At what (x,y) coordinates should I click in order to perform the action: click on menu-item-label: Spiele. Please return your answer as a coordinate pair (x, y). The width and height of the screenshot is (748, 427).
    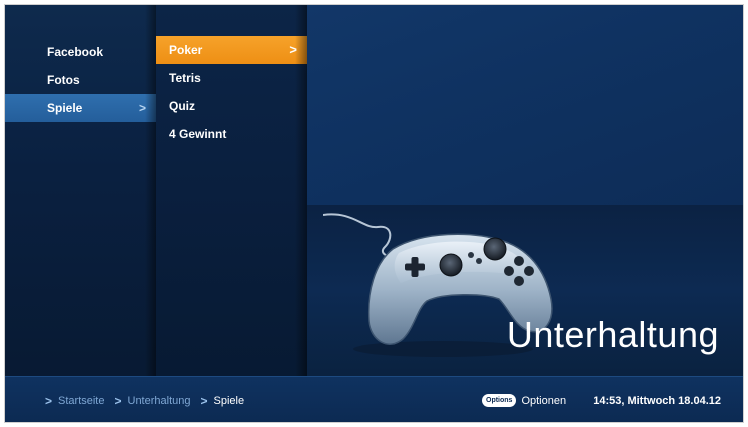
    Looking at the image, I should click on (65, 108).